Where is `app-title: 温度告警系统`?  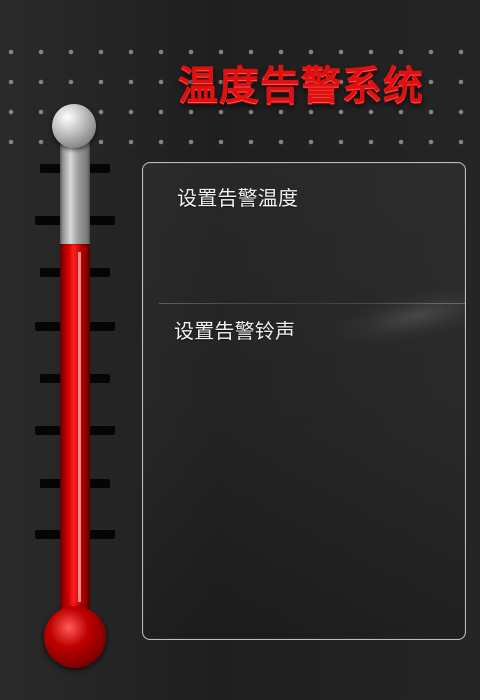 app-title: 温度告警系统 is located at coordinates (301, 86).